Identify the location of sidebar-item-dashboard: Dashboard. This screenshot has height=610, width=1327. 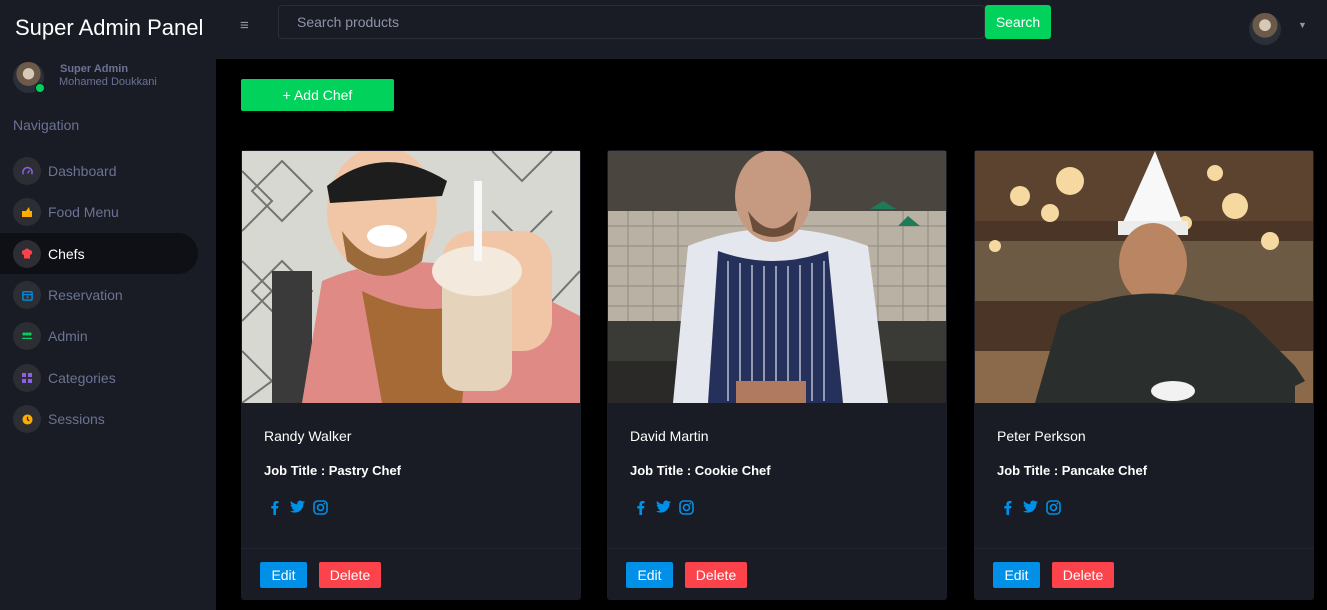
(99, 170).